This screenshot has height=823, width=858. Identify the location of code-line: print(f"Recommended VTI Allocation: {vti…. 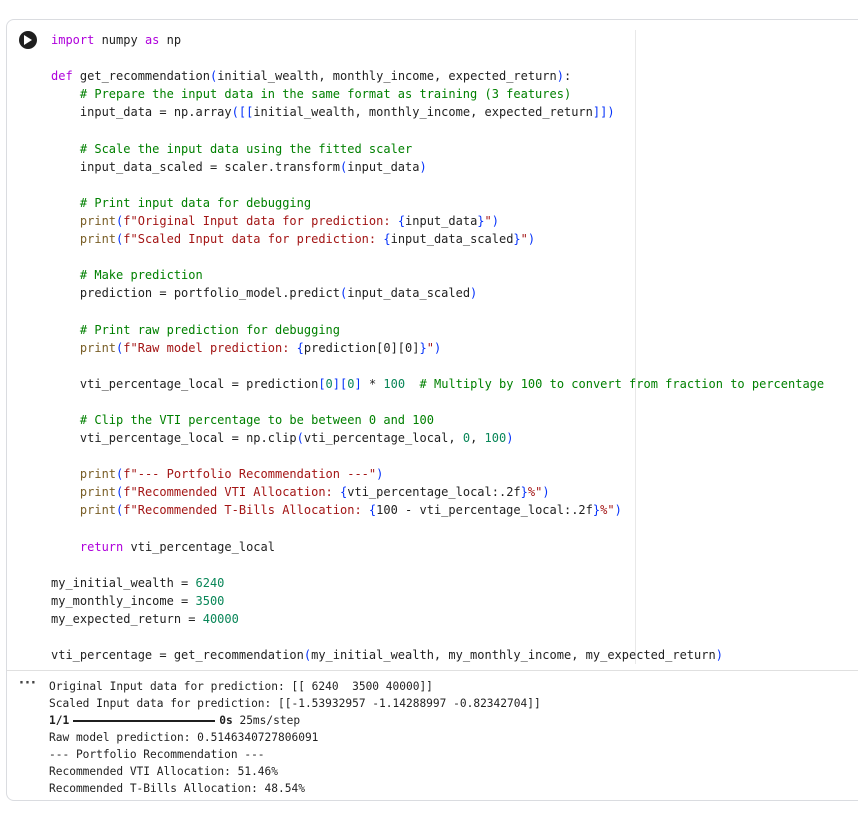
(437, 492).